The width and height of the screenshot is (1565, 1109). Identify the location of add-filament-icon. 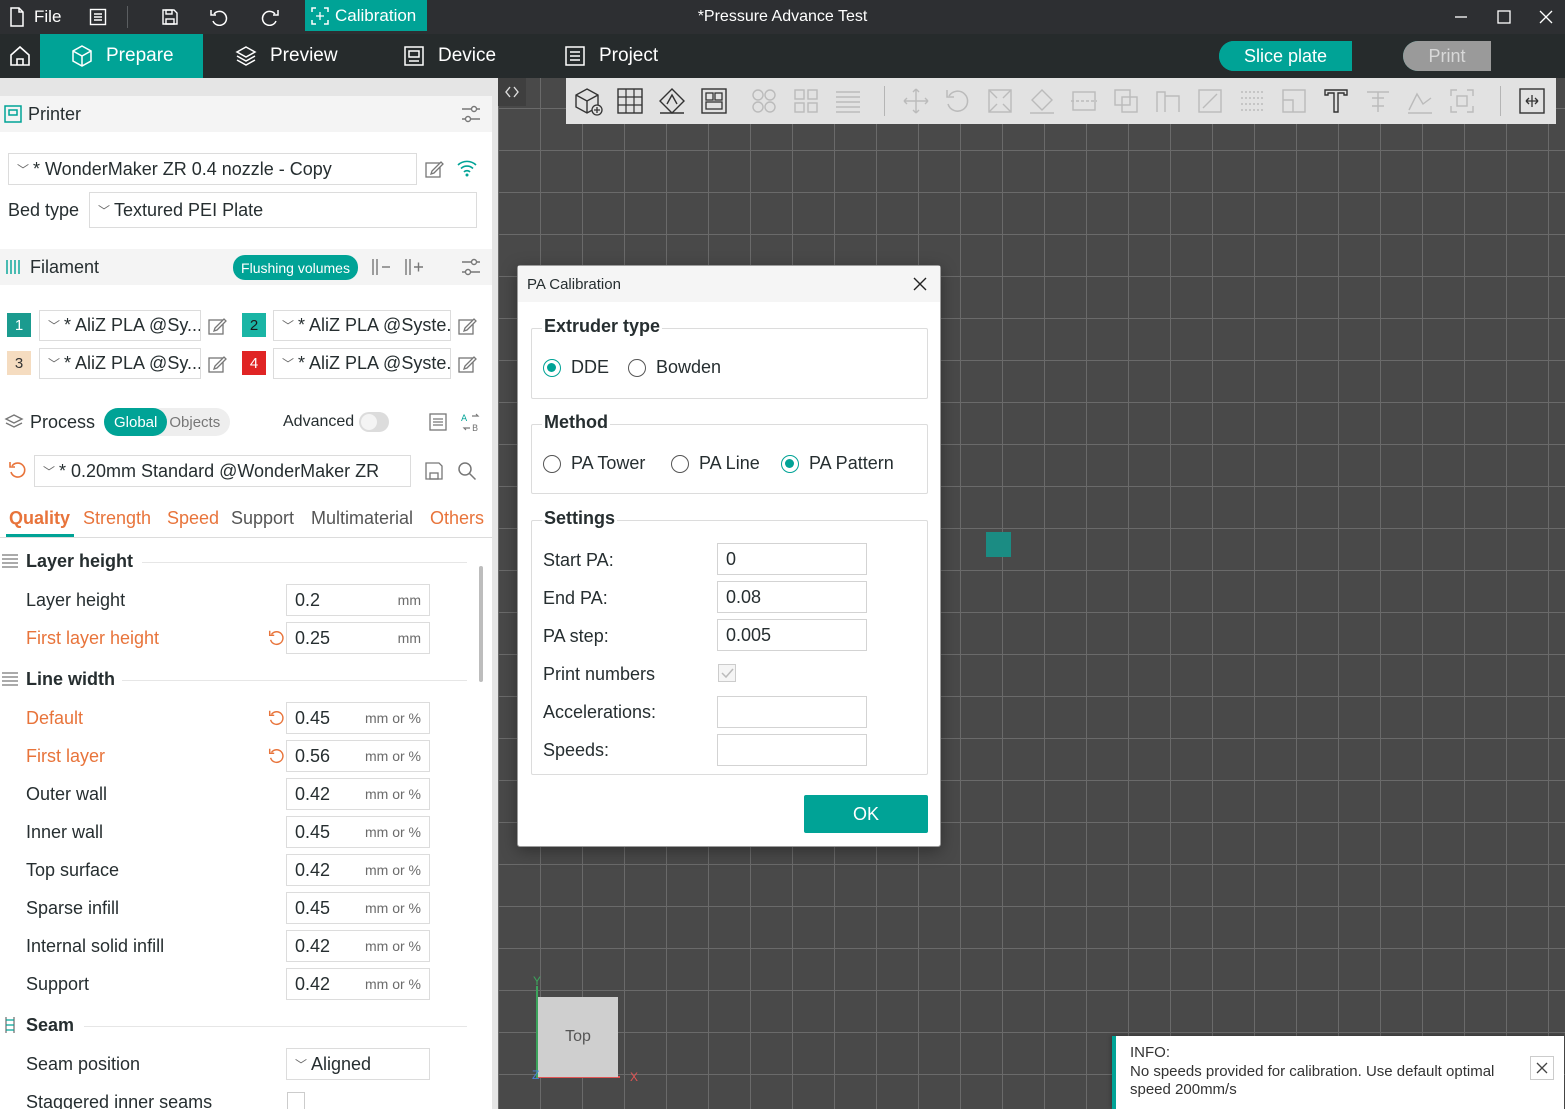
(414, 267).